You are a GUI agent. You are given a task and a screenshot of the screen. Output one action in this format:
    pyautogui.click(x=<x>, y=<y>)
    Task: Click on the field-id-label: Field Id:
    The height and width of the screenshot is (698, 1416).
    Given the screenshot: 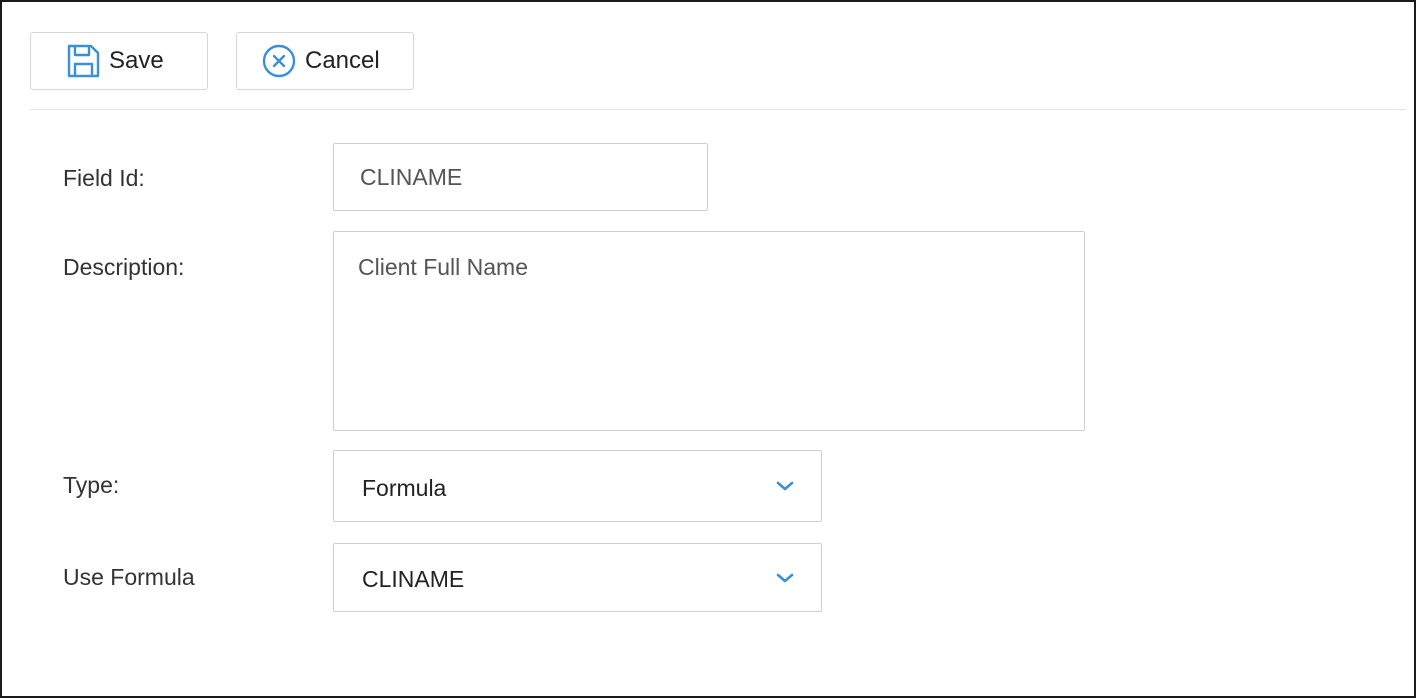 What is the action you would take?
    pyautogui.click(x=104, y=178)
    